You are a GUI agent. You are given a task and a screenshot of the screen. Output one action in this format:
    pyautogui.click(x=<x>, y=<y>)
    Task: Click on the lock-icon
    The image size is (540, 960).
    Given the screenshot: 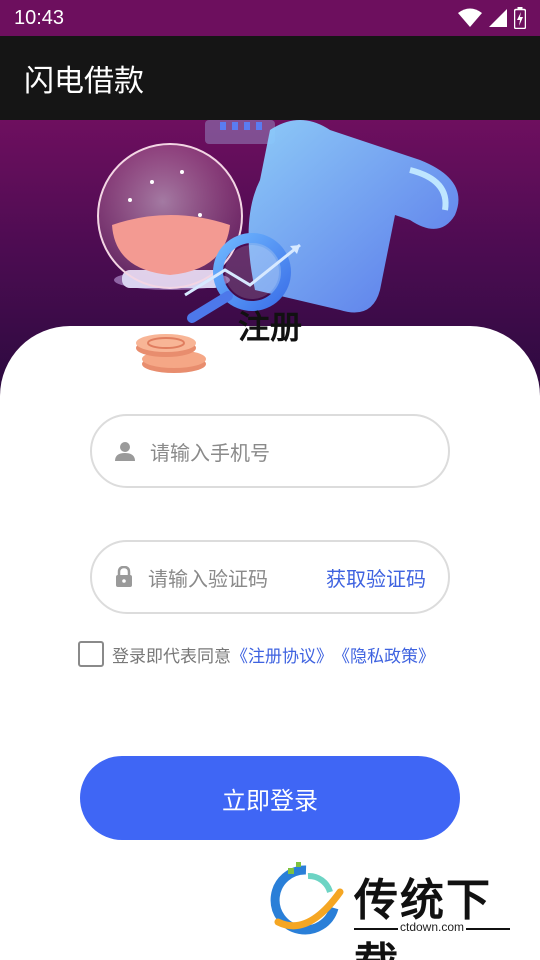 What is the action you would take?
    pyautogui.click(x=124, y=576)
    